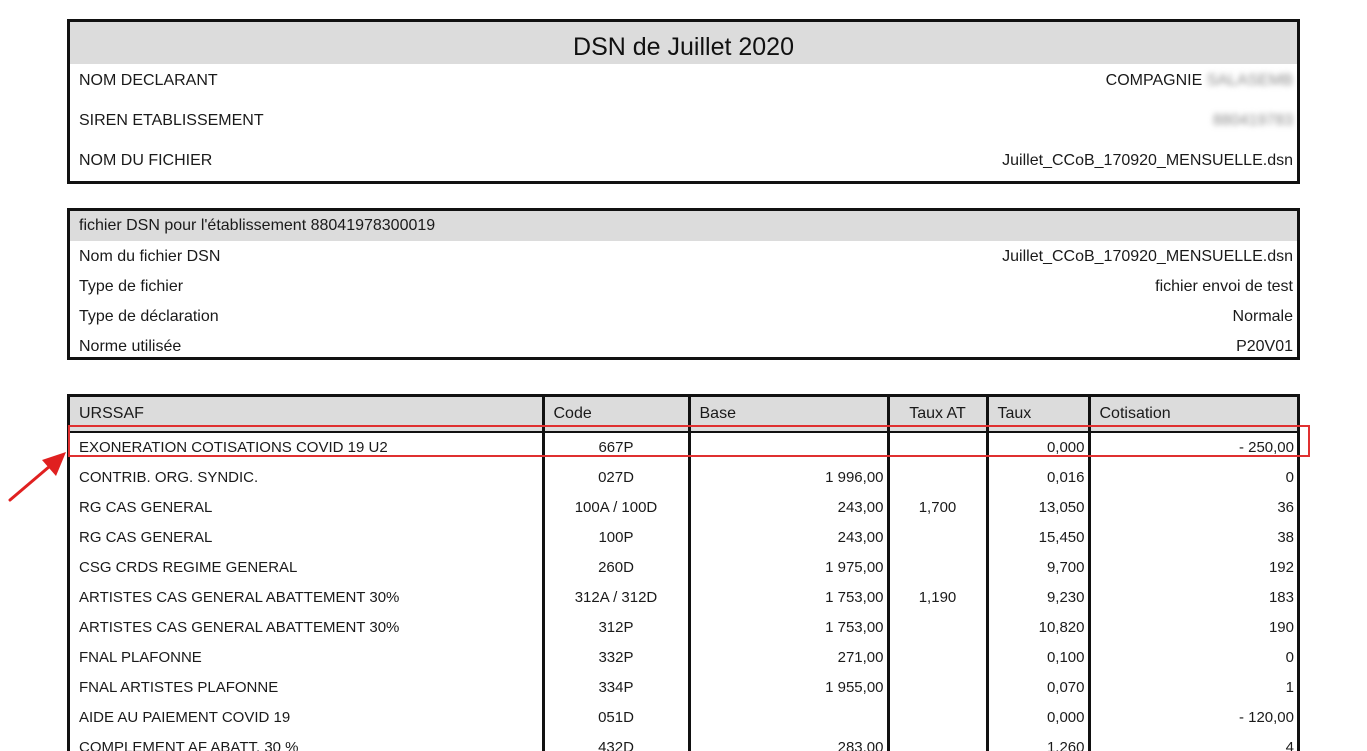  What do you see at coordinates (150, 256) in the screenshot?
I see `fichier-label: Nom du fichier DSN` at bounding box center [150, 256].